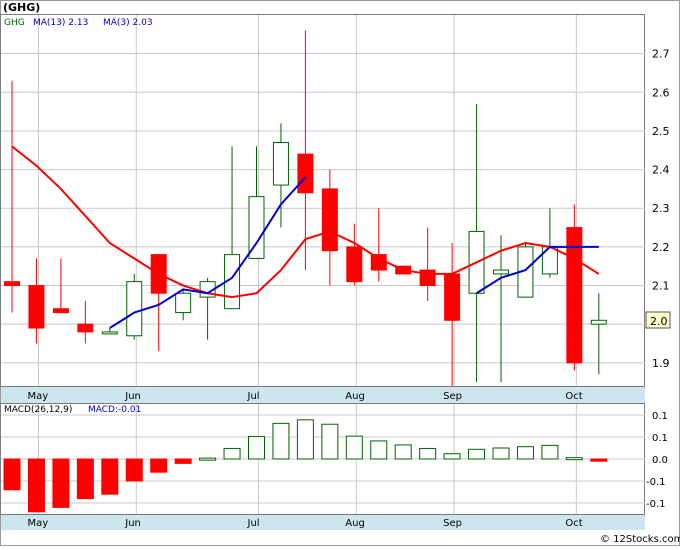 The height and width of the screenshot is (550, 680). What do you see at coordinates (661, 54) in the screenshot?
I see `y-tick-label: 2.7` at bounding box center [661, 54].